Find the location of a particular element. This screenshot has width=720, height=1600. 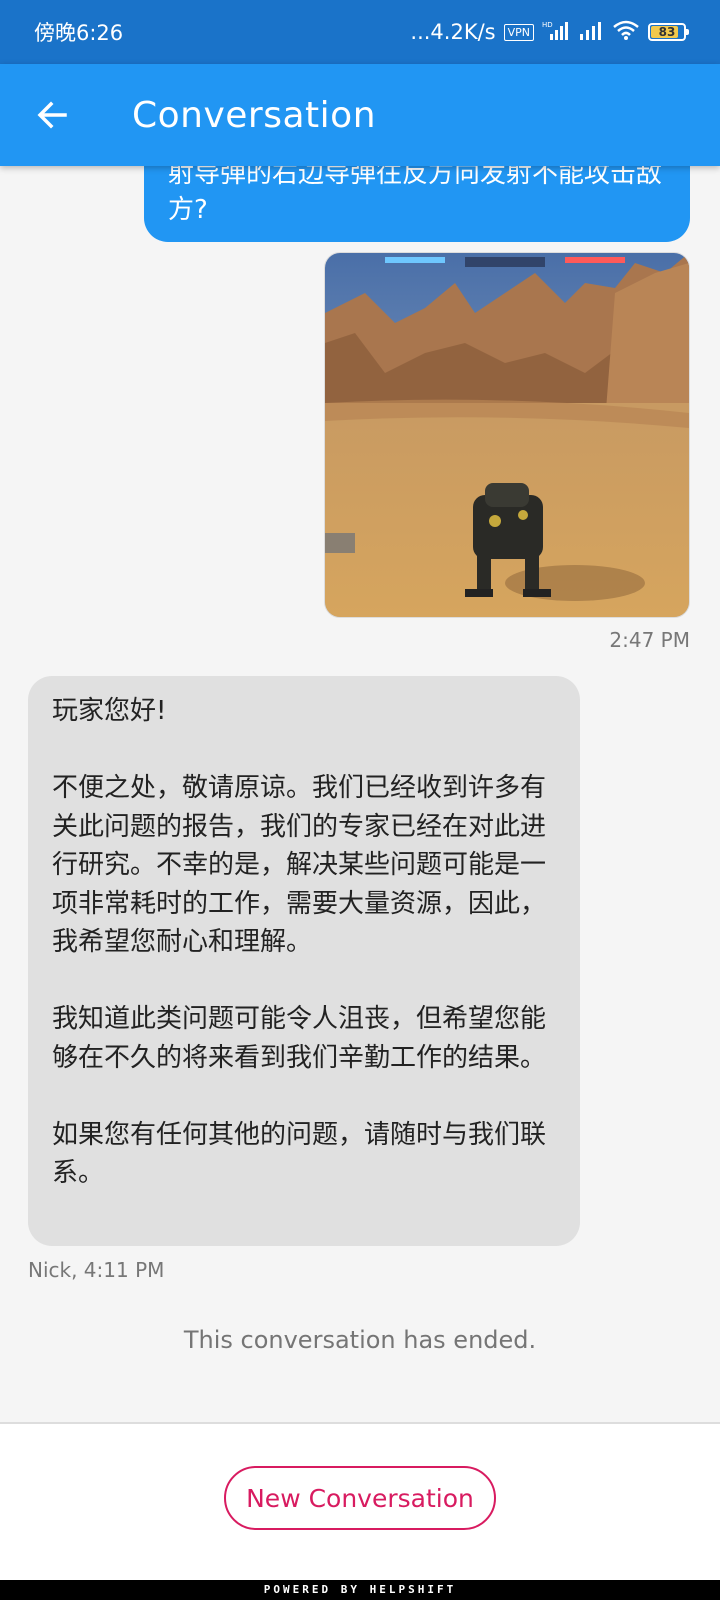

user-message-timestamp: 2:47 PM is located at coordinates (649, 640).